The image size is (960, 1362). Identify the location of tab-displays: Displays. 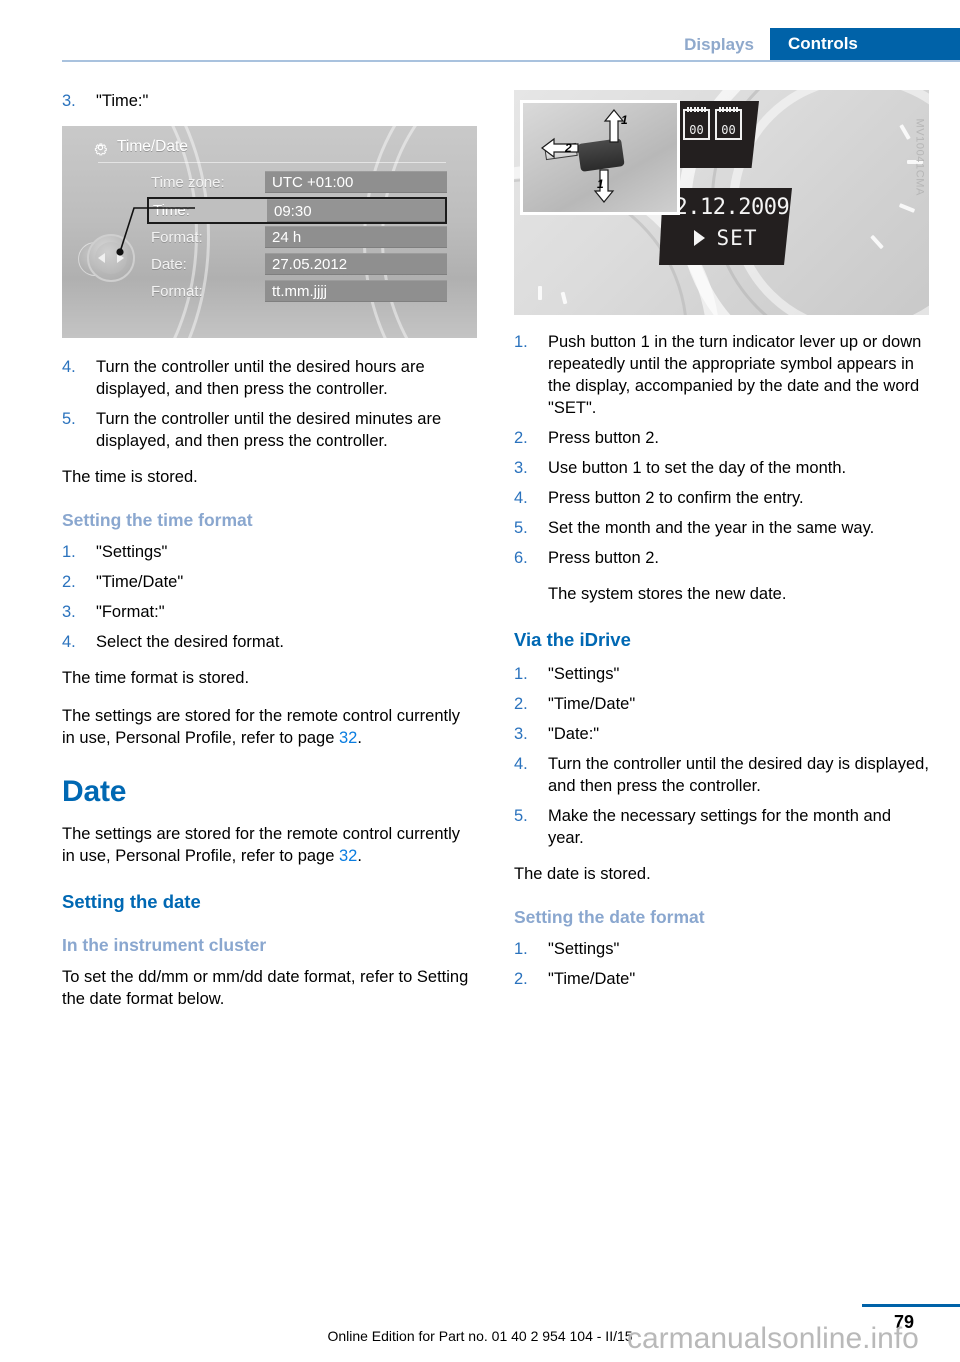
(727, 44).